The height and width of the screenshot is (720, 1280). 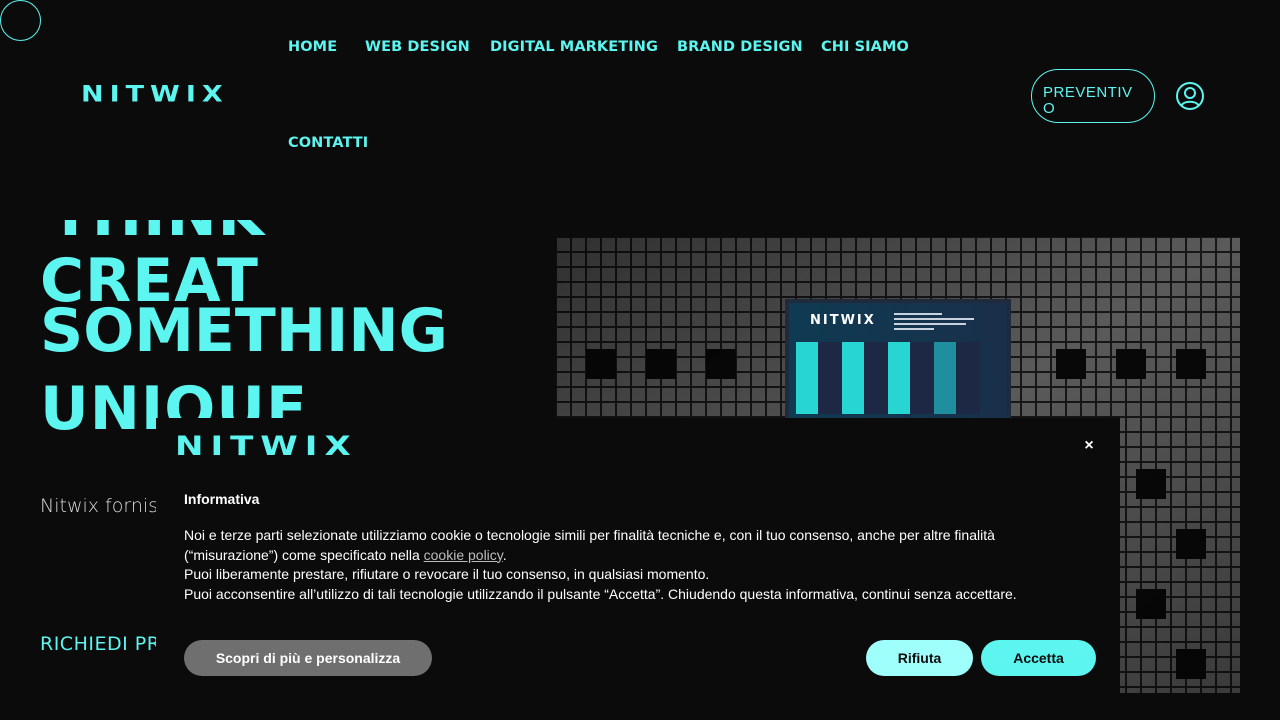 What do you see at coordinates (1190, 96) in the screenshot?
I see `user-circle-icon` at bounding box center [1190, 96].